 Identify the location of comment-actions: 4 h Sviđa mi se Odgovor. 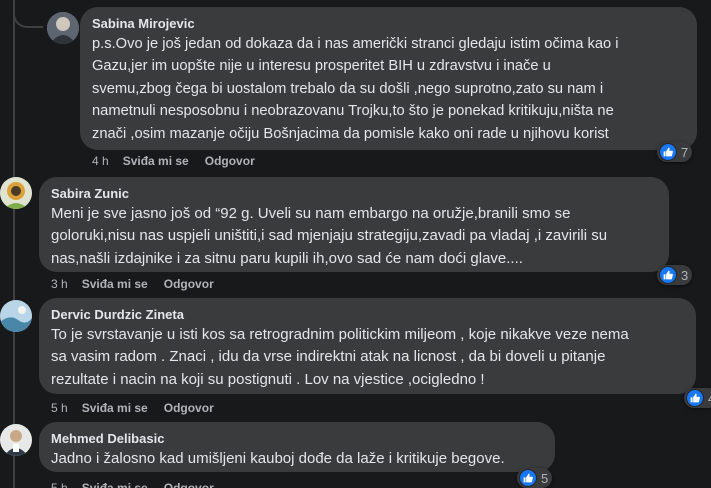
(173, 161).